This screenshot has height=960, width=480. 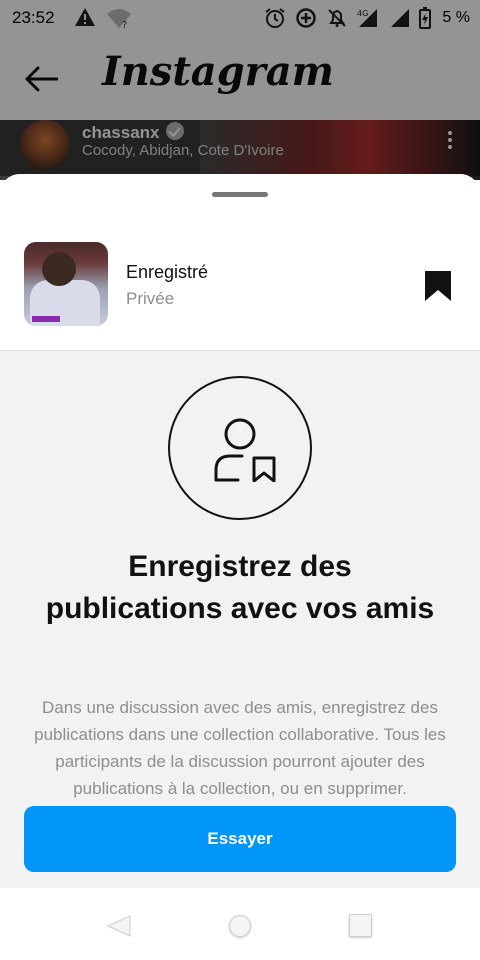 What do you see at coordinates (245, 450) in the screenshot?
I see `person-bookmark-icon` at bounding box center [245, 450].